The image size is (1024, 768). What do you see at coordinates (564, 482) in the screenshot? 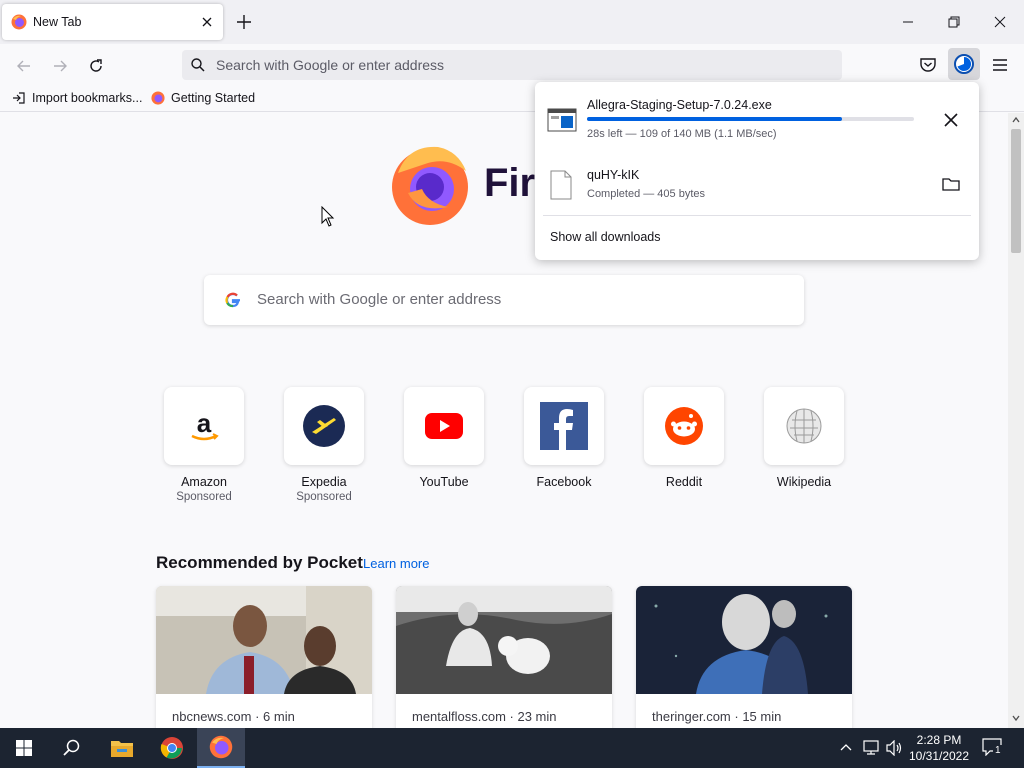
I see `topsite-label: Facebook` at bounding box center [564, 482].